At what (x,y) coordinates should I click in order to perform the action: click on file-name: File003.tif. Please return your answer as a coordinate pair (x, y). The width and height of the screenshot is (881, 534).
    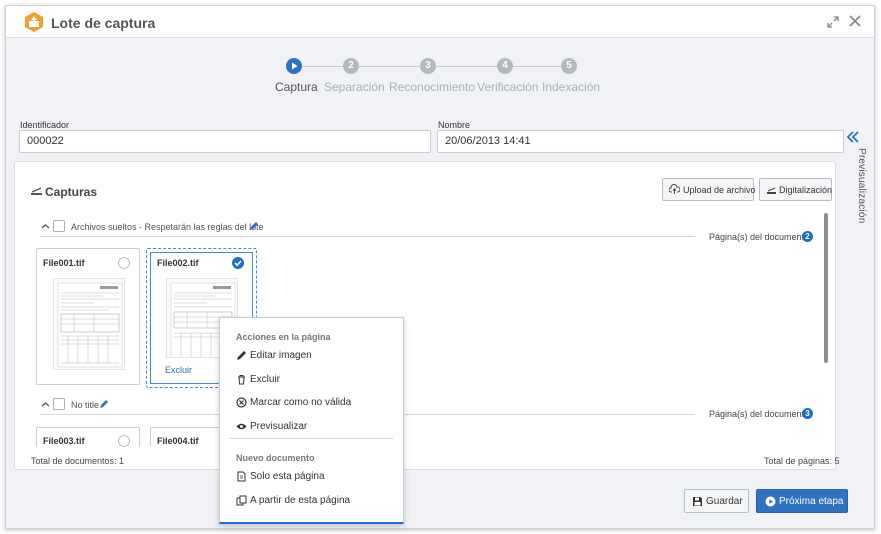
    Looking at the image, I should click on (64, 441).